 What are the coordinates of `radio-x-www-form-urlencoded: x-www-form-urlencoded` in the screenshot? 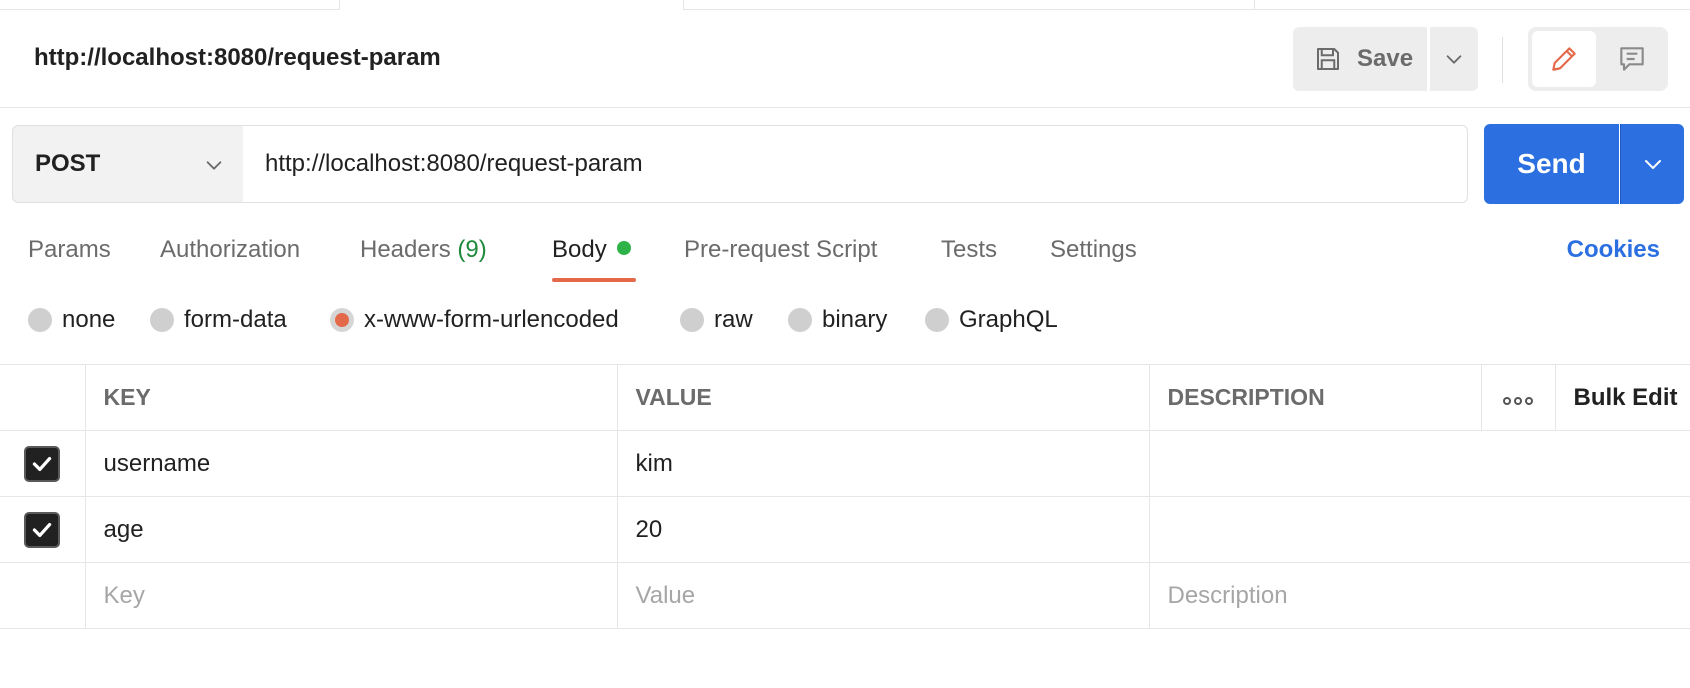 It's located at (474, 320).